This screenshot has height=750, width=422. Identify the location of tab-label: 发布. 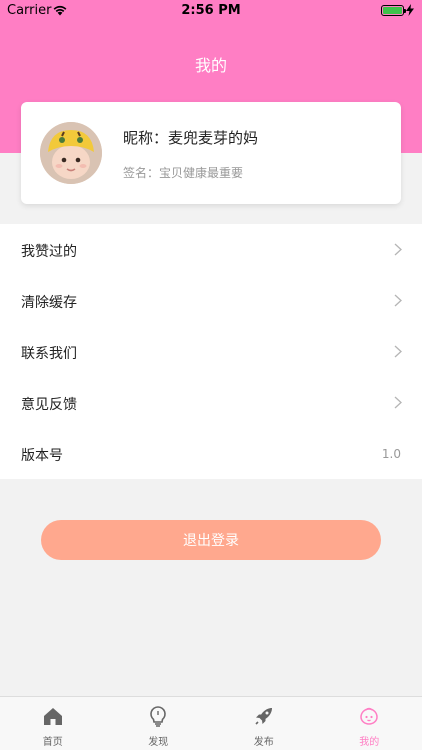
(263, 742).